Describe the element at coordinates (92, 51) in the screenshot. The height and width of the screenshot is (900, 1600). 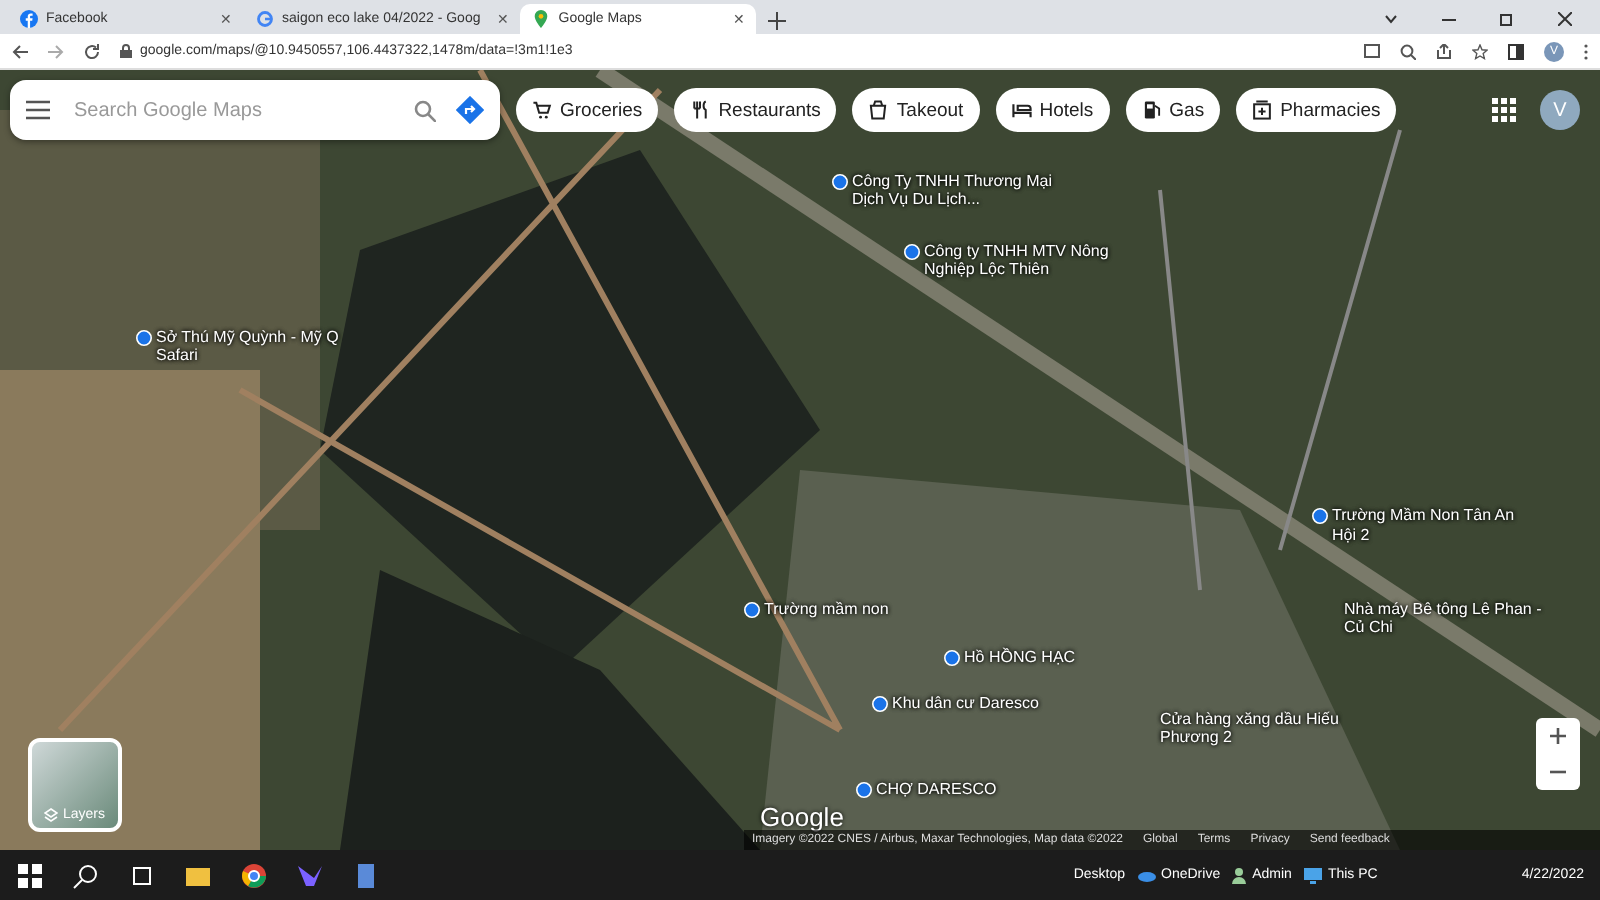
I see `reload-icon` at that location.